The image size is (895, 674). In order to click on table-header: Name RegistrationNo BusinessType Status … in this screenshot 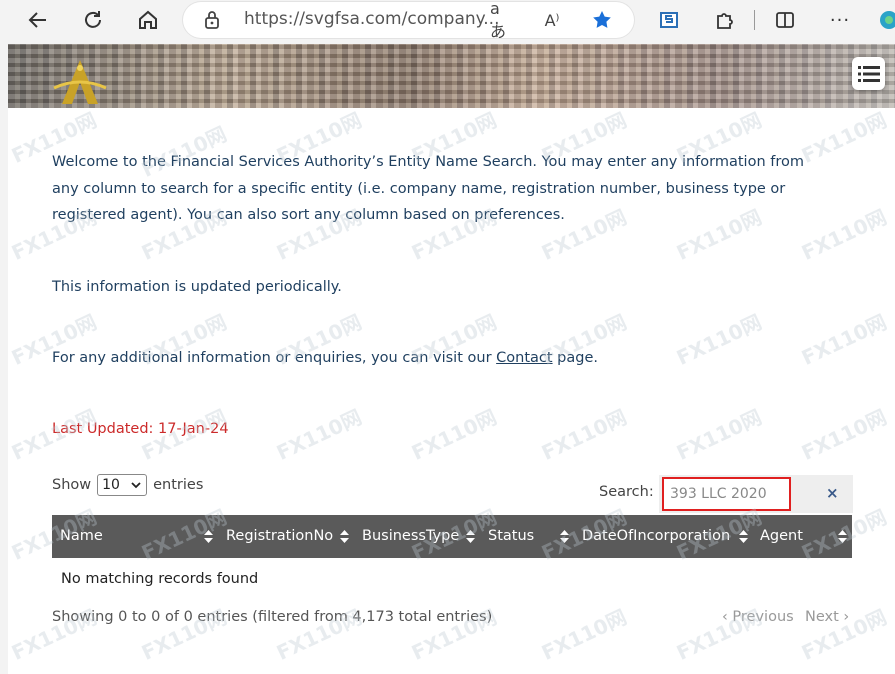, I will do `click(452, 536)`.